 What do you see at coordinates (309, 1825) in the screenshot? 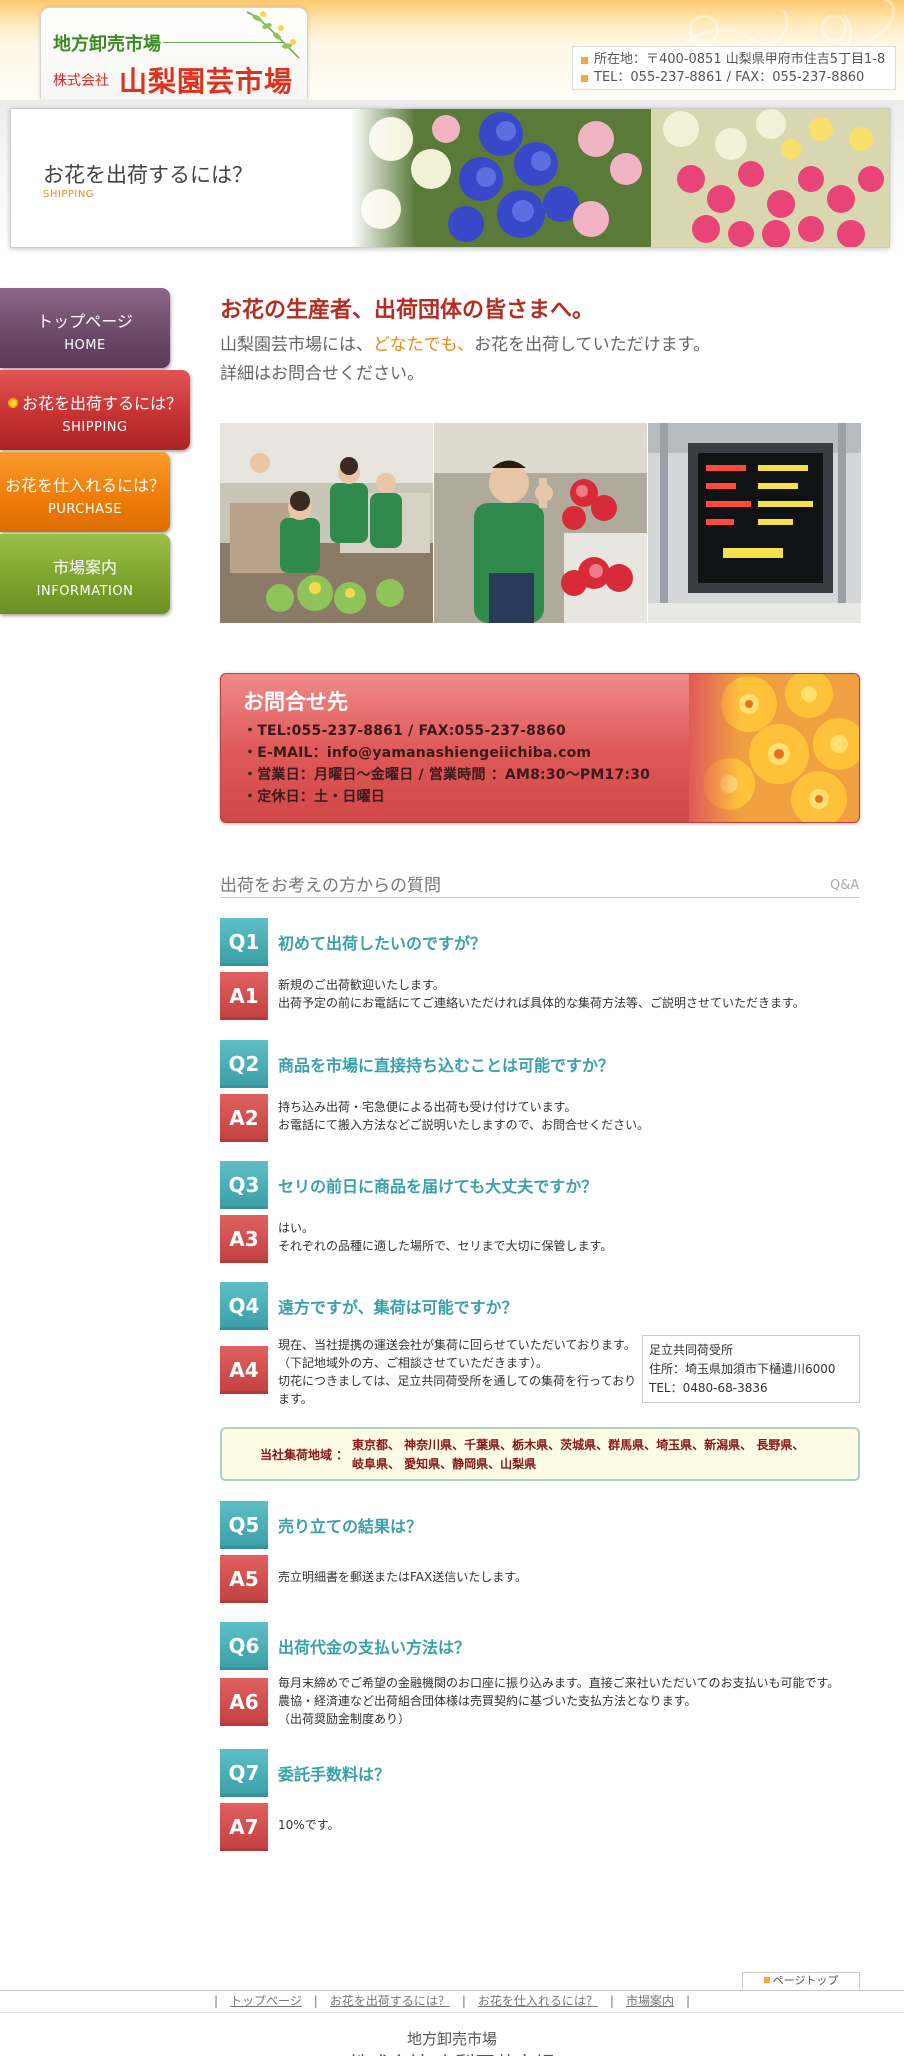
I see `answer-text: 10%です。` at bounding box center [309, 1825].